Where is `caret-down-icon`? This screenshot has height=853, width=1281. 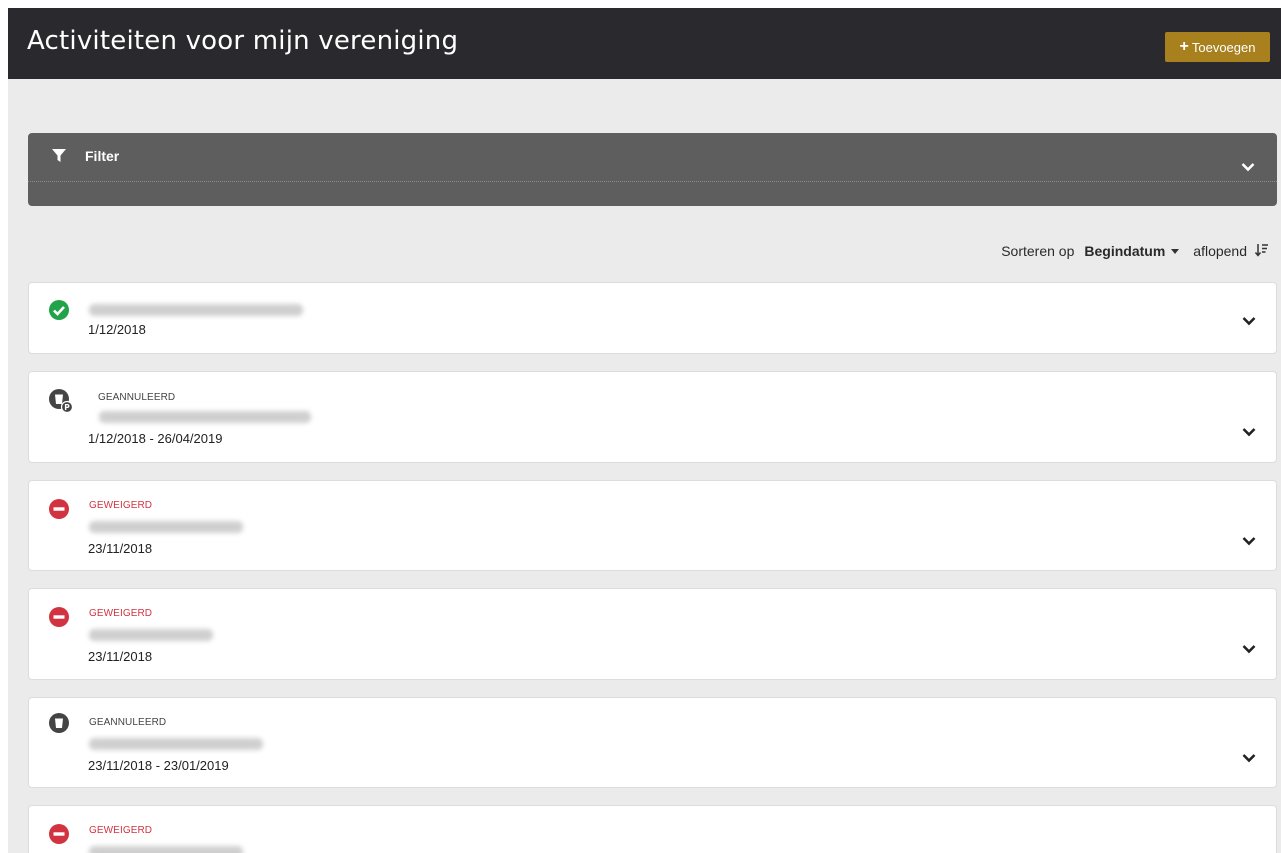 caret-down-icon is located at coordinates (1175, 251).